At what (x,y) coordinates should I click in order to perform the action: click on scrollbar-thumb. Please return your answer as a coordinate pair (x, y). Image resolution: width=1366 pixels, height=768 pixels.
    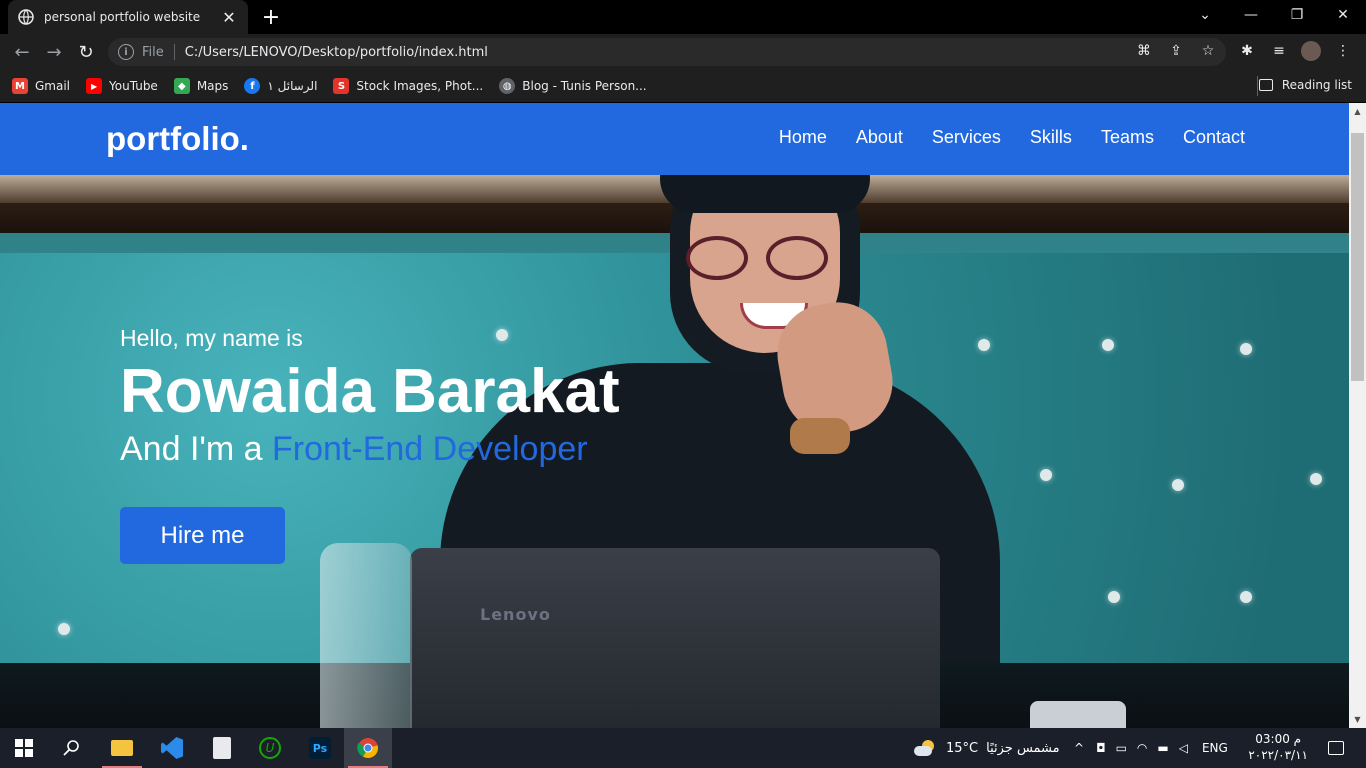
    Looking at the image, I should click on (1357, 257).